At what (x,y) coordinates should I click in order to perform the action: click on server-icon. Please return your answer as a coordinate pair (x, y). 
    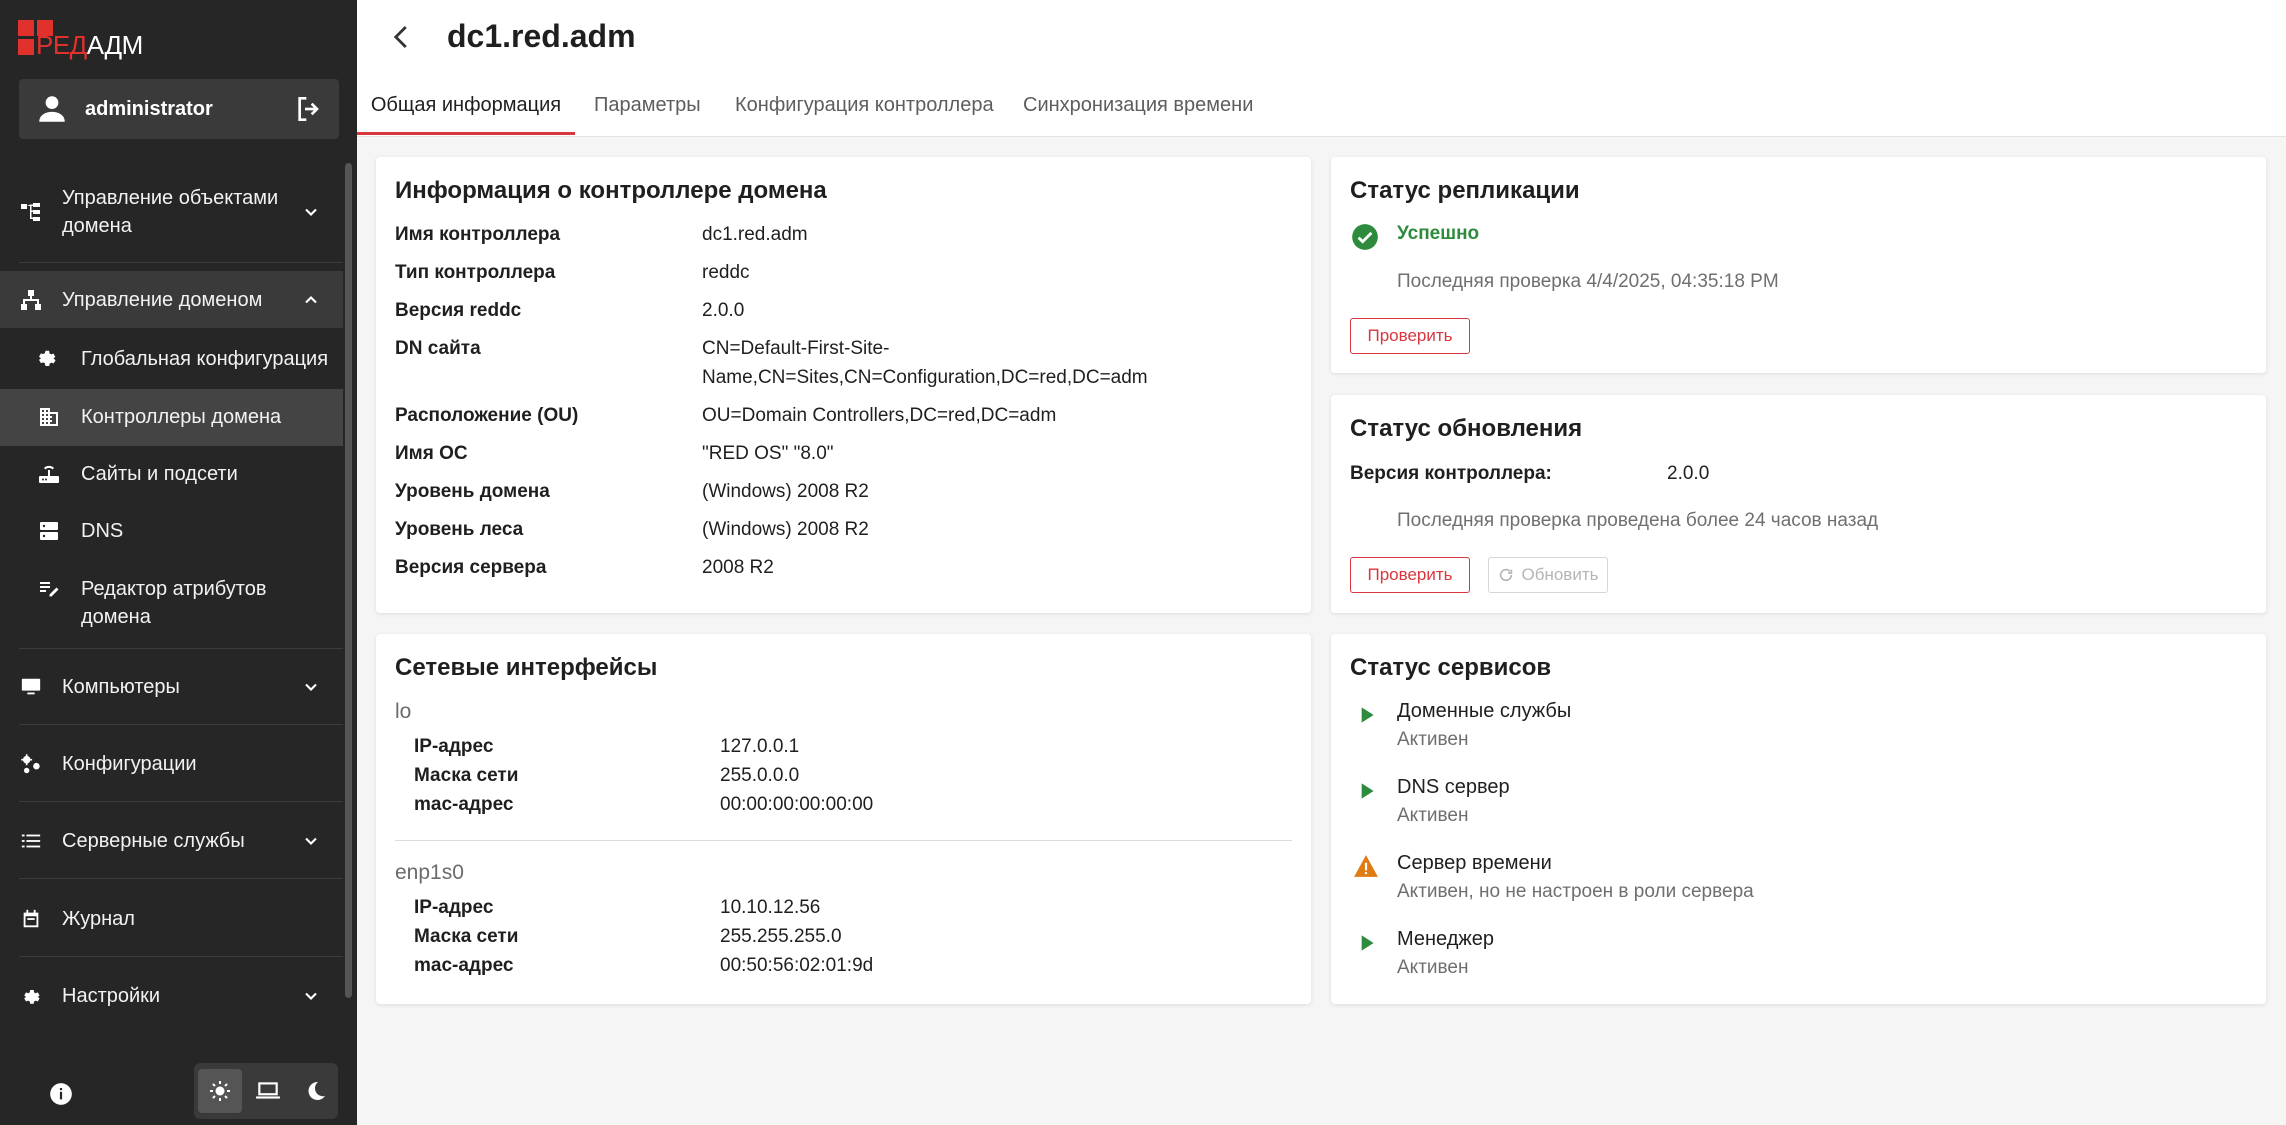
    Looking at the image, I should click on (49, 531).